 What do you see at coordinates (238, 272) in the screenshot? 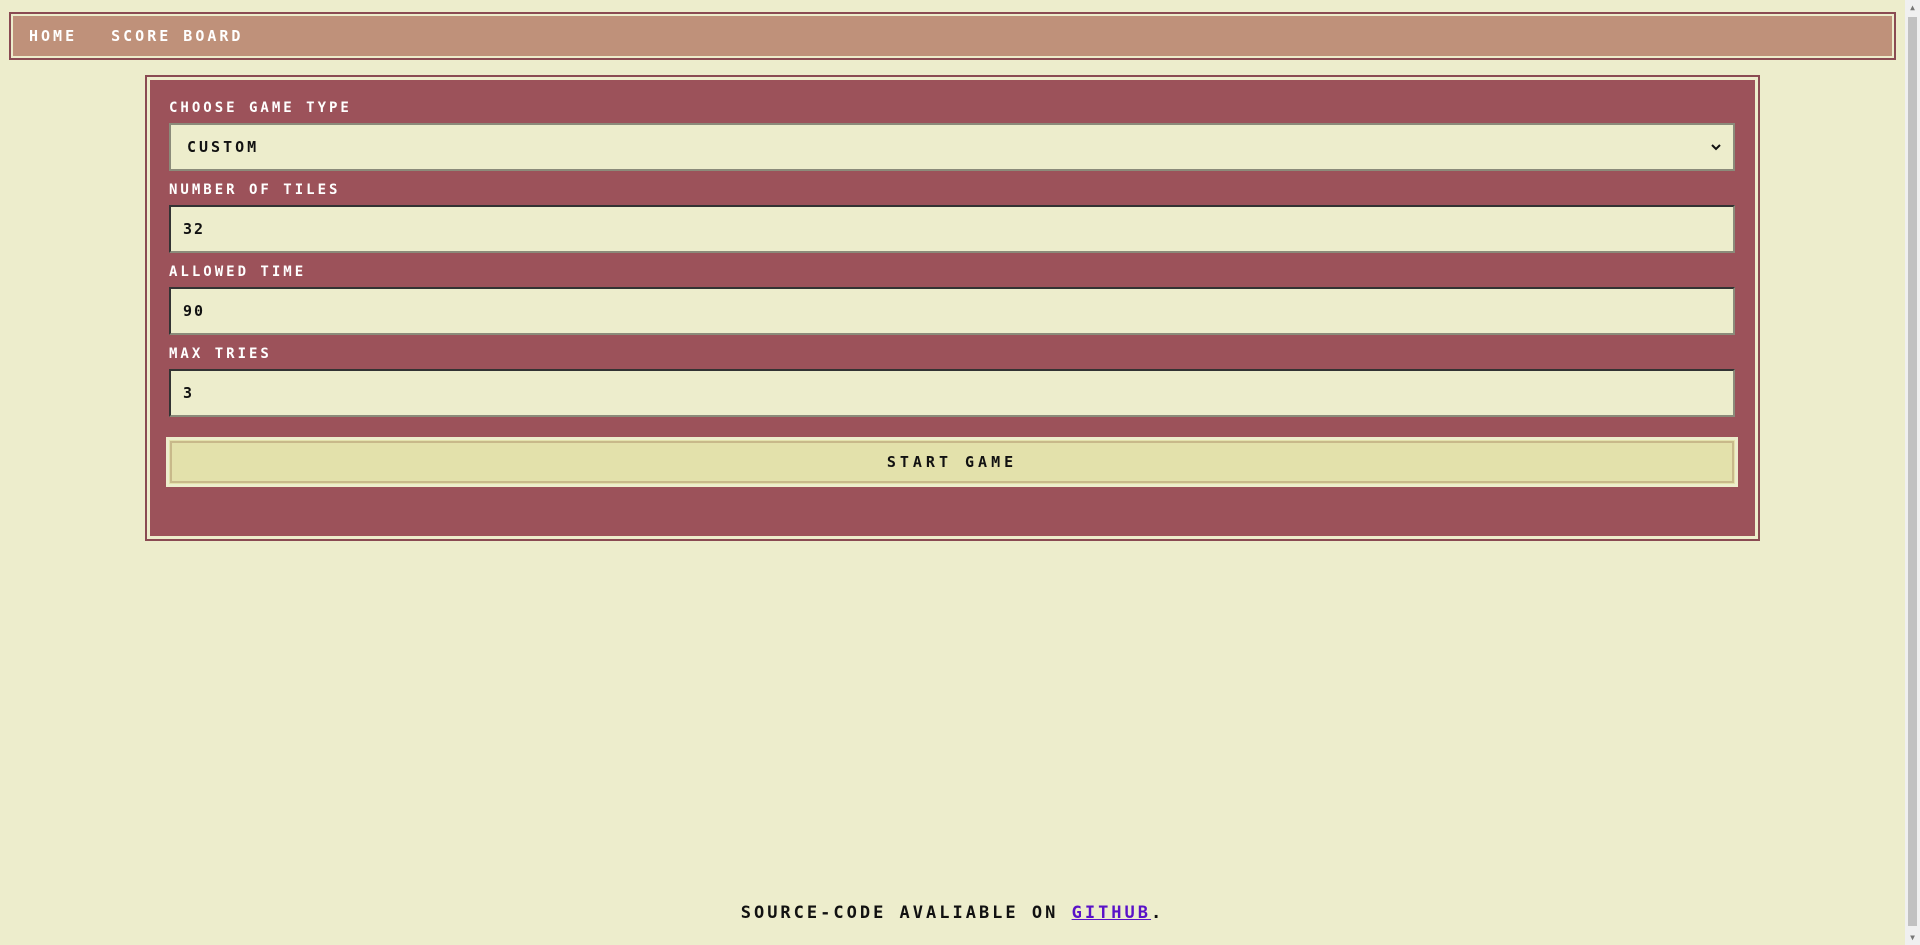
I see `allowed-time-label: ALLOWED TIME` at bounding box center [238, 272].